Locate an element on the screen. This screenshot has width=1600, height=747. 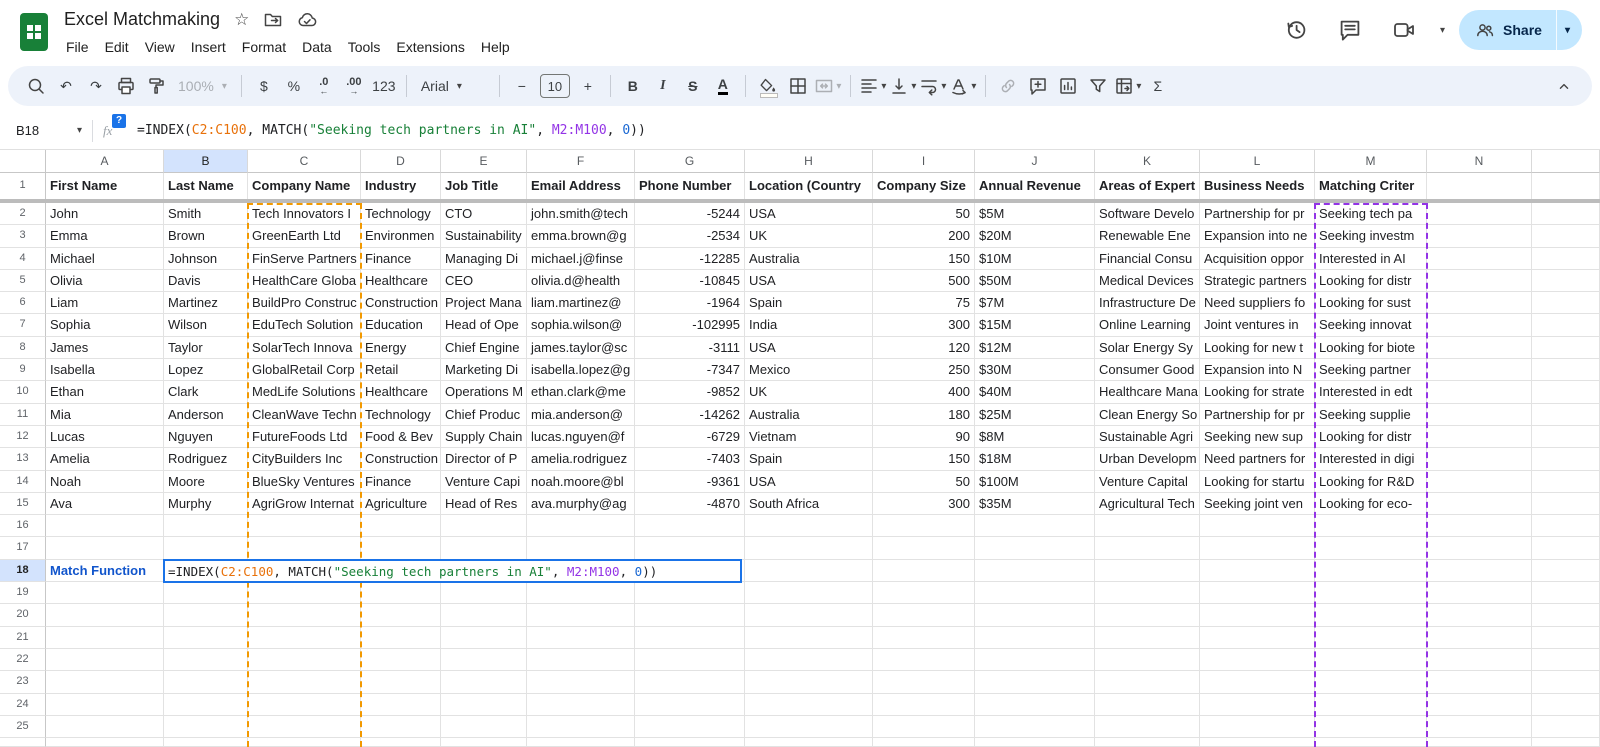
share-button: Share ▾ is located at coordinates (1520, 30).